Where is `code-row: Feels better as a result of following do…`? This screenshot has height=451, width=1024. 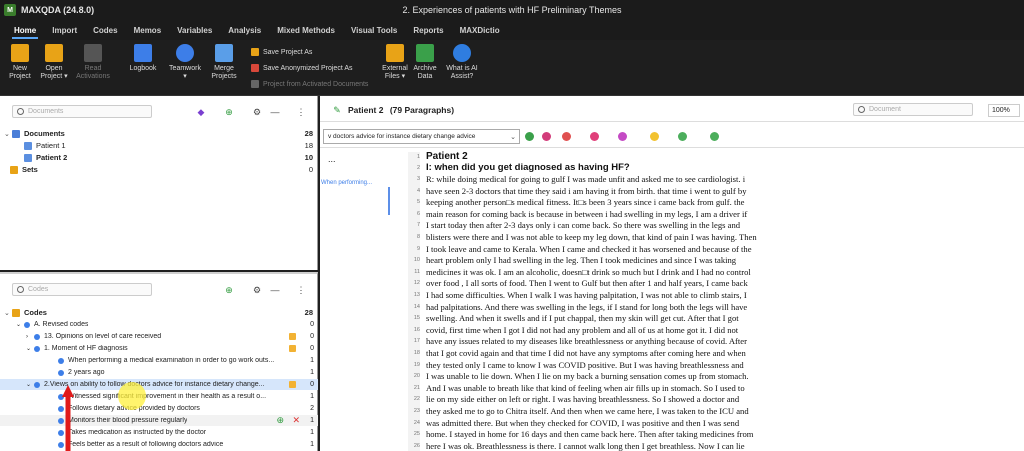 code-row: Feels better as a result of following do… is located at coordinates (159, 444).